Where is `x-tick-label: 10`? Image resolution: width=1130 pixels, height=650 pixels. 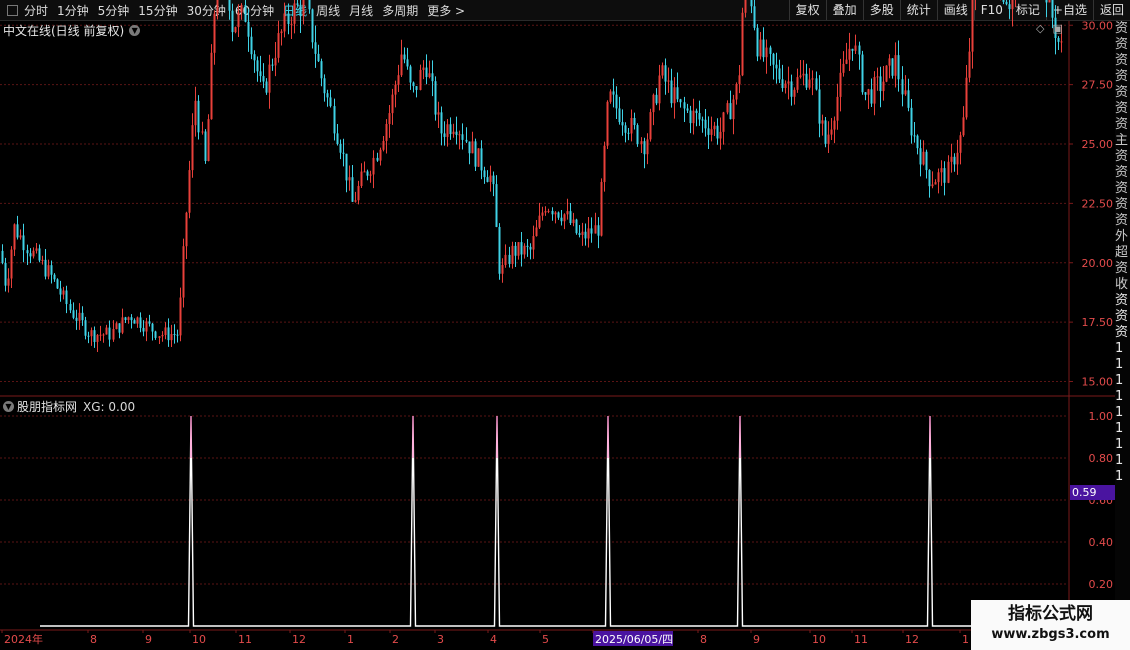
x-tick-label: 10 is located at coordinates (199, 639).